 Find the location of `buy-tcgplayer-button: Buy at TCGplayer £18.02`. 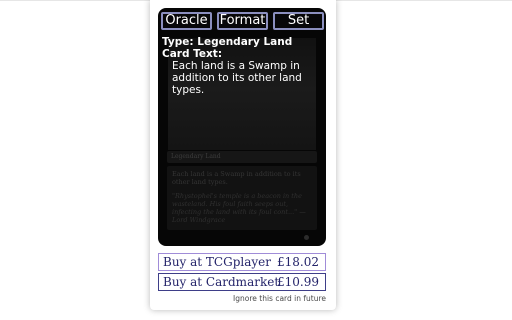

buy-tcgplayer-button: Buy at TCGplayer £18.02 is located at coordinates (242, 262).